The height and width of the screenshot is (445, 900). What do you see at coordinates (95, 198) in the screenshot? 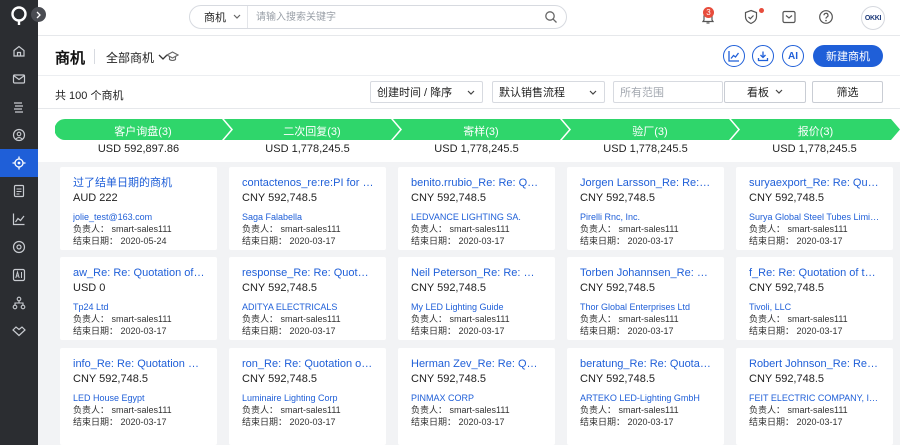
I see `card-amount: AUD 222` at bounding box center [95, 198].